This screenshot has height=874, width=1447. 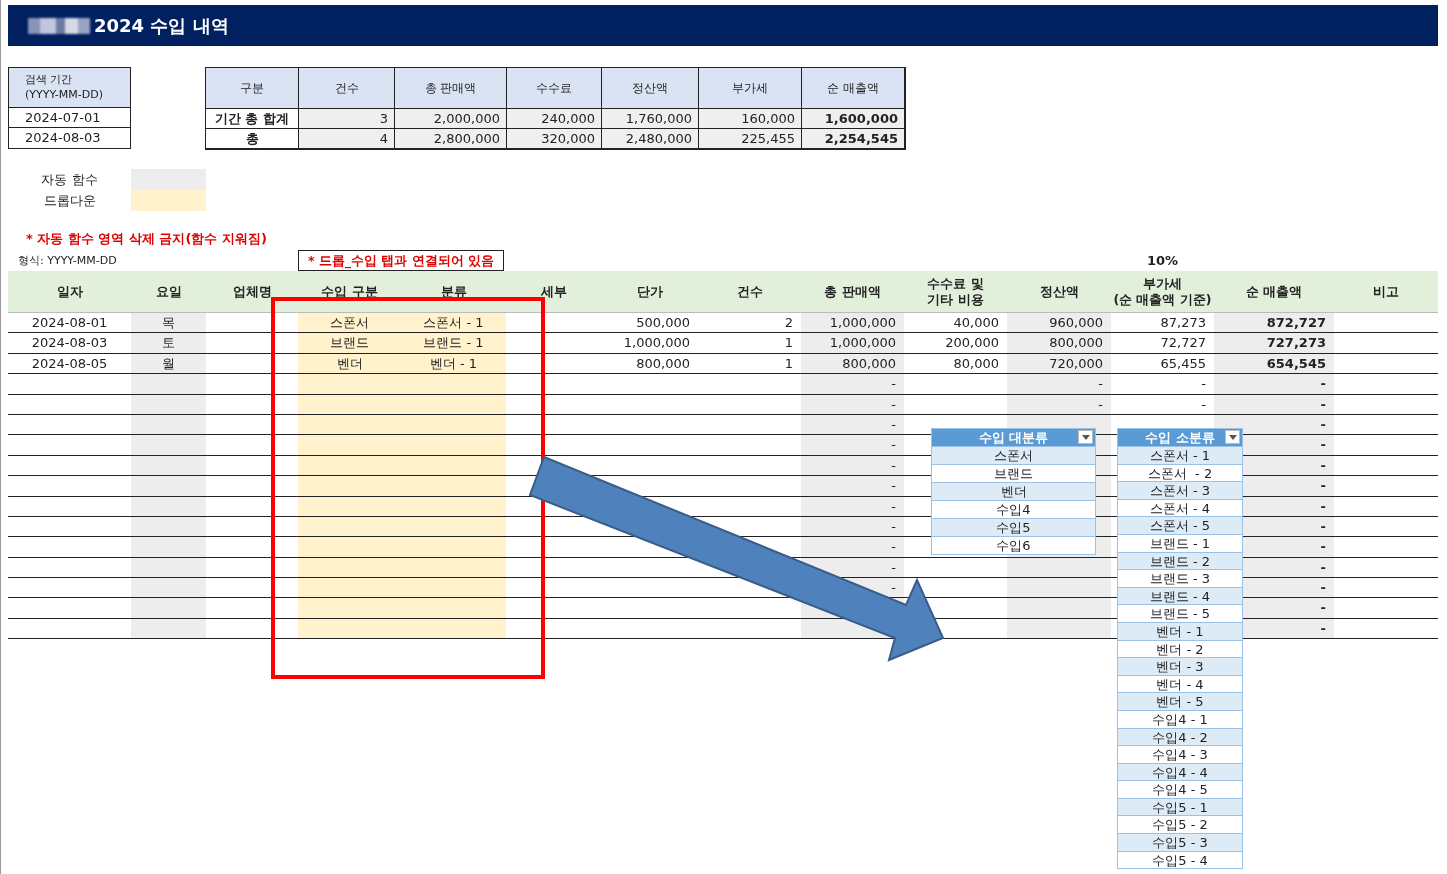 What do you see at coordinates (69, 118) in the screenshot?
I see `date-cell: 2024-07-01` at bounding box center [69, 118].